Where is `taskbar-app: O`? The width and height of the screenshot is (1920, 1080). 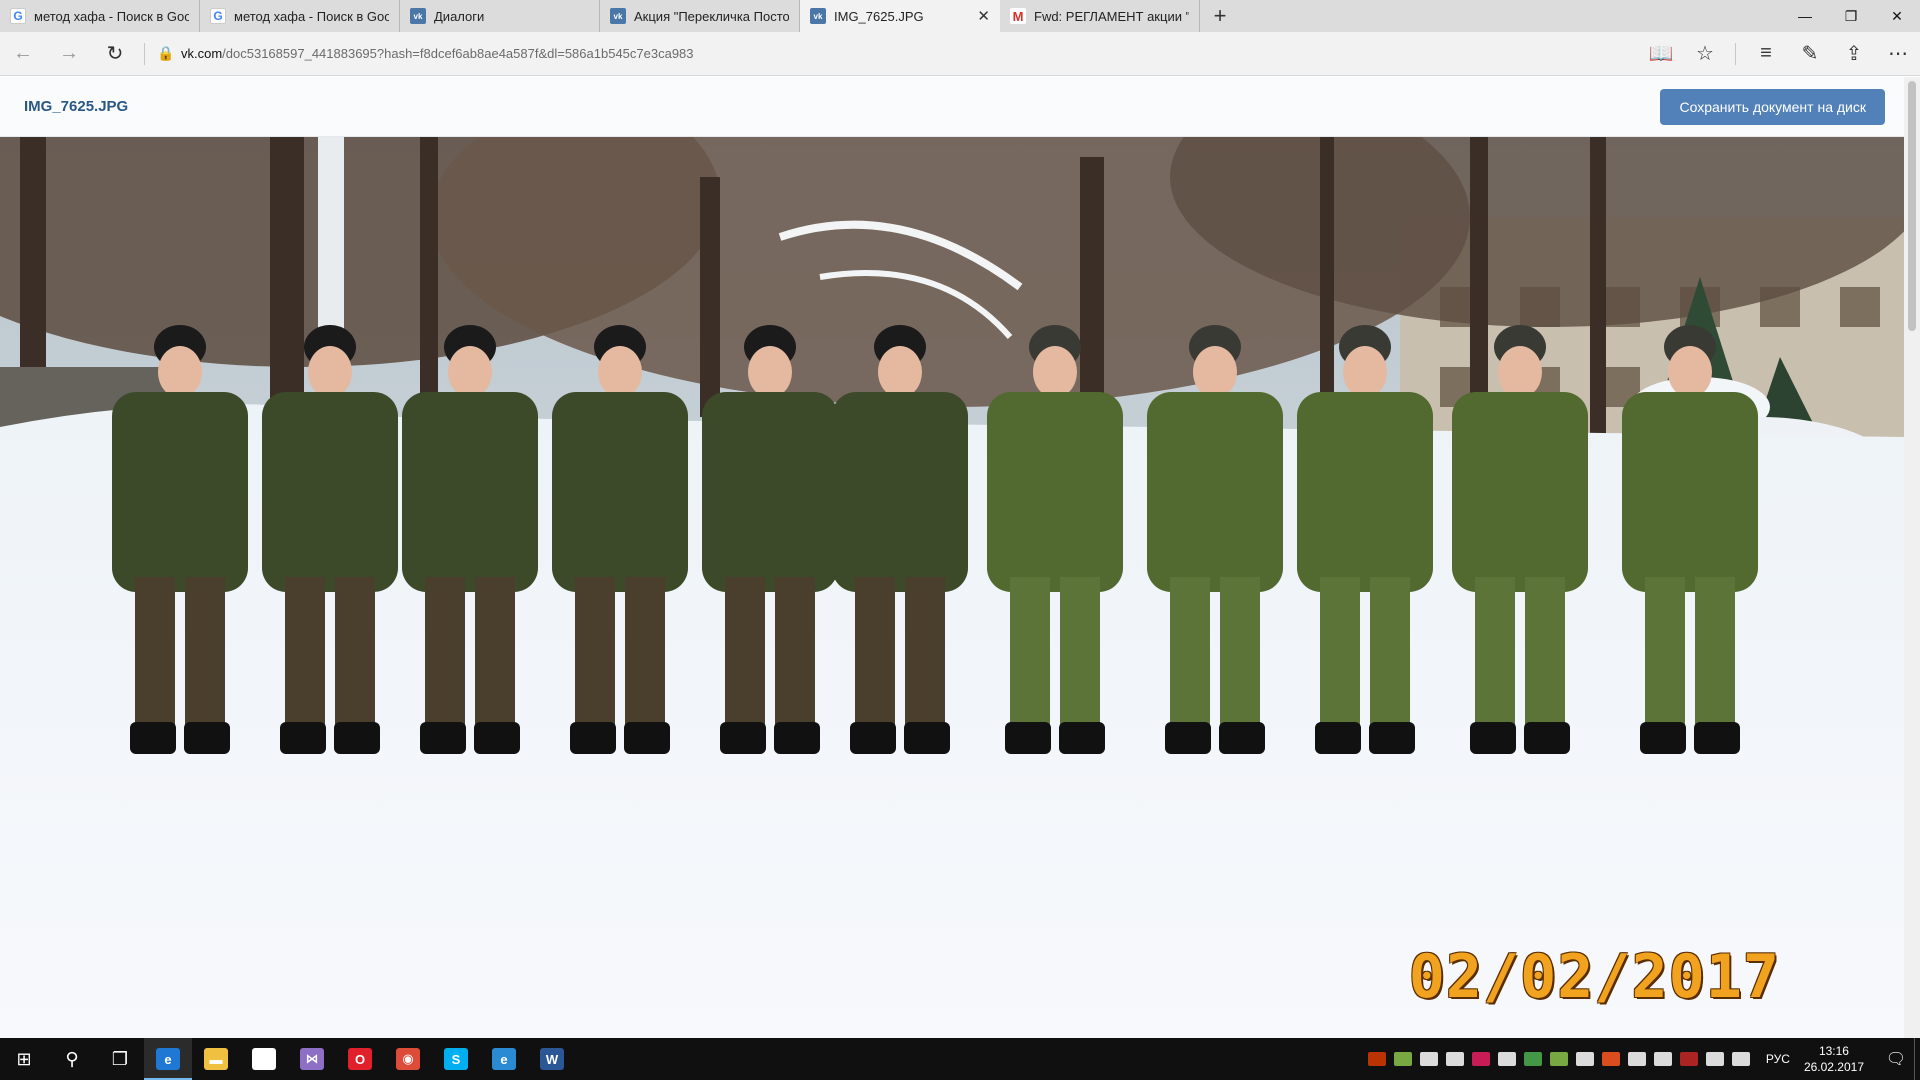 taskbar-app: O is located at coordinates (360, 1059).